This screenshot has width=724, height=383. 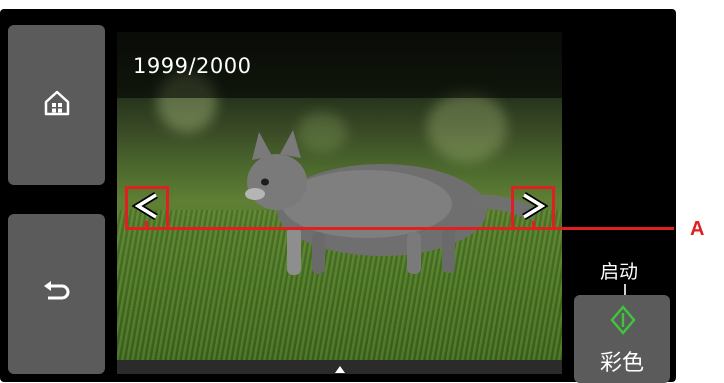 I want to click on photo-counter: 1999/2000, so click(x=192, y=66).